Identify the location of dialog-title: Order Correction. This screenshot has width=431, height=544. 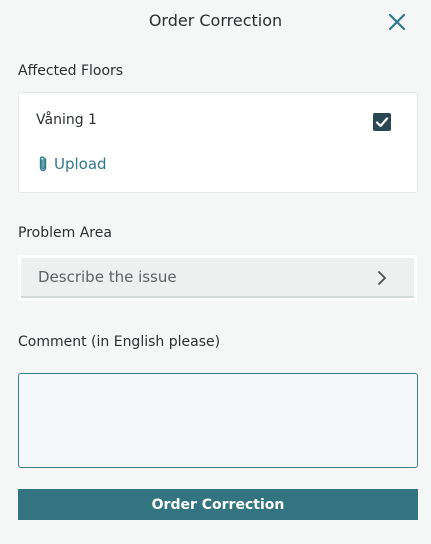
(215, 20).